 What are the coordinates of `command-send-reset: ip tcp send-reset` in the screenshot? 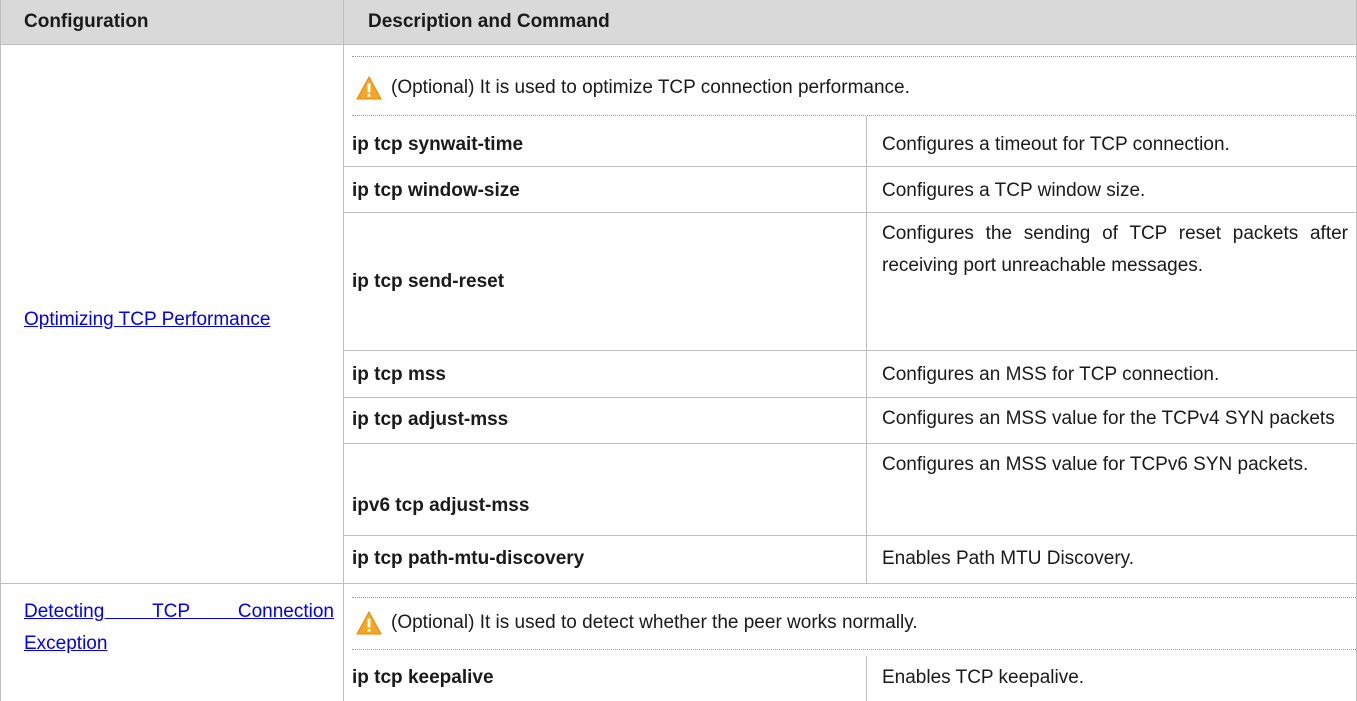 It's located at (428, 281).